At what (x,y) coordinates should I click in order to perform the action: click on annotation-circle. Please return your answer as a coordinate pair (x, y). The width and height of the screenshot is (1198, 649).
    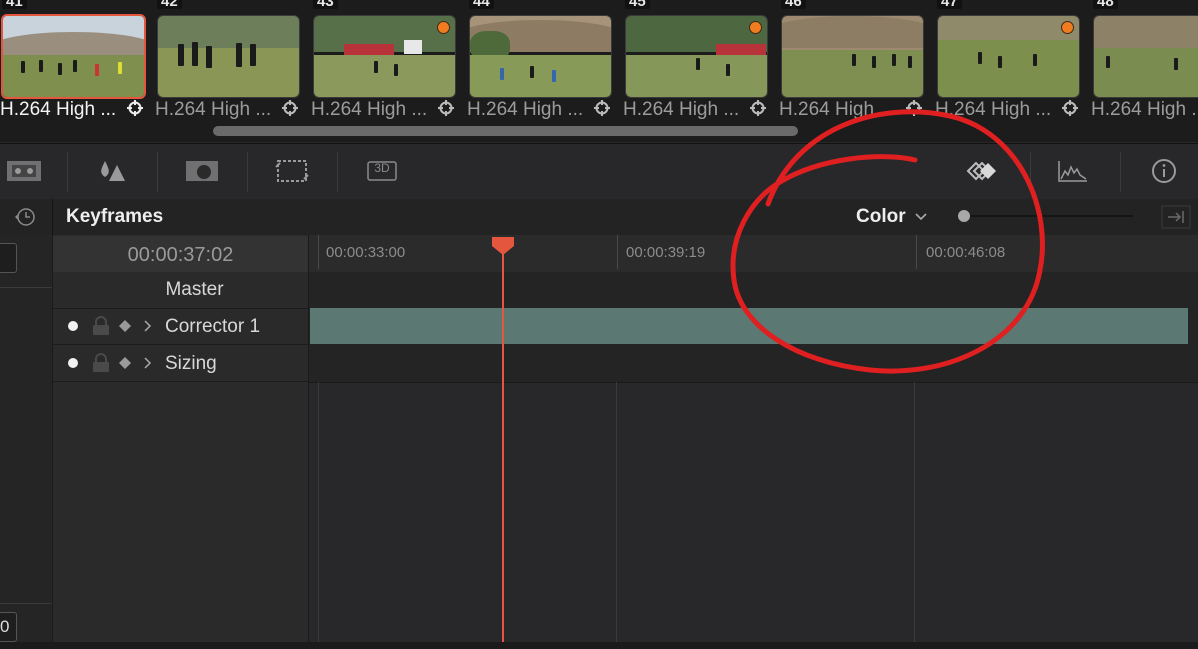
    Looking at the image, I should click on (887, 241).